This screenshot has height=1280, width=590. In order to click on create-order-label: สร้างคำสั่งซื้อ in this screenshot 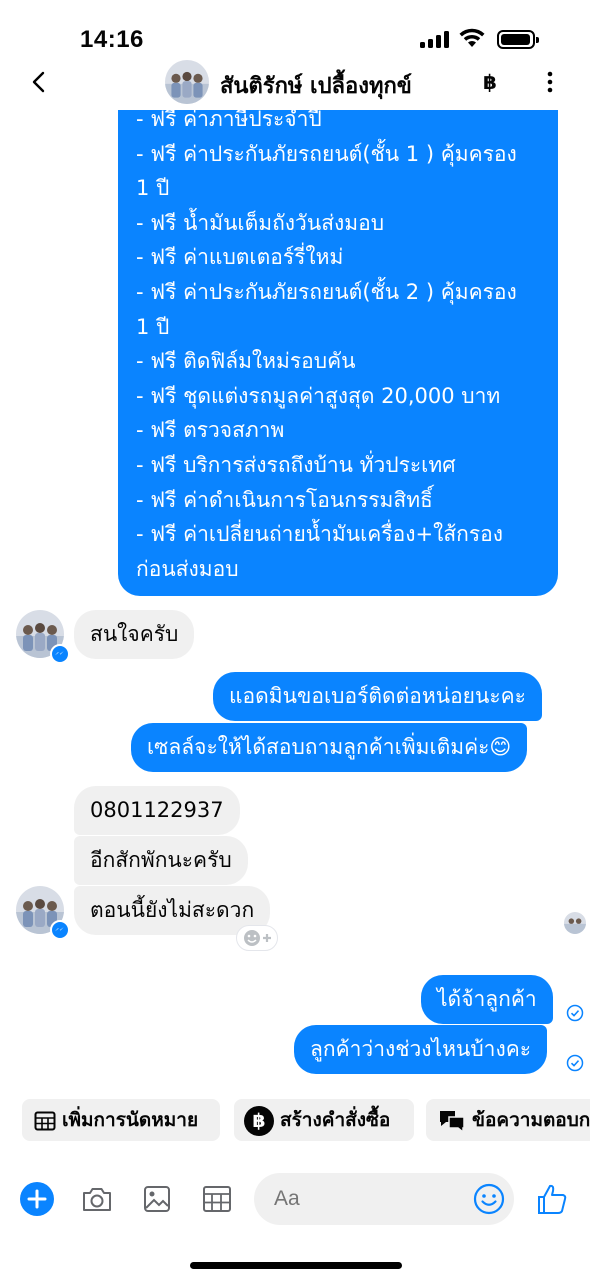, I will do `click(335, 1120)`.